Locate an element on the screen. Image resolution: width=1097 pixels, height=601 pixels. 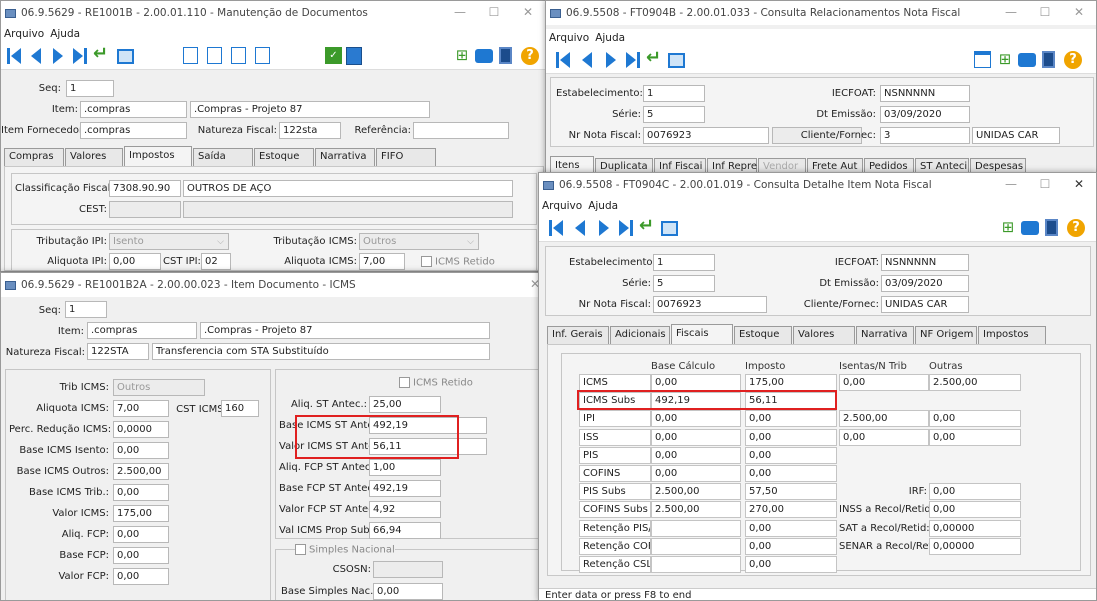
tab-inf-gerais: Inf. Gerais is located at coordinates (578, 335).